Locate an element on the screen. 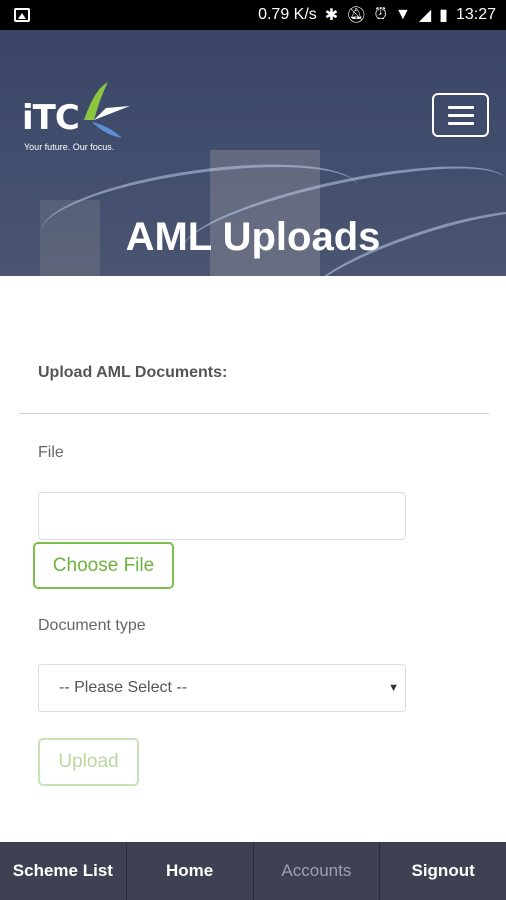 This screenshot has width=506, height=900. upload-button: Upload is located at coordinates (88, 762).